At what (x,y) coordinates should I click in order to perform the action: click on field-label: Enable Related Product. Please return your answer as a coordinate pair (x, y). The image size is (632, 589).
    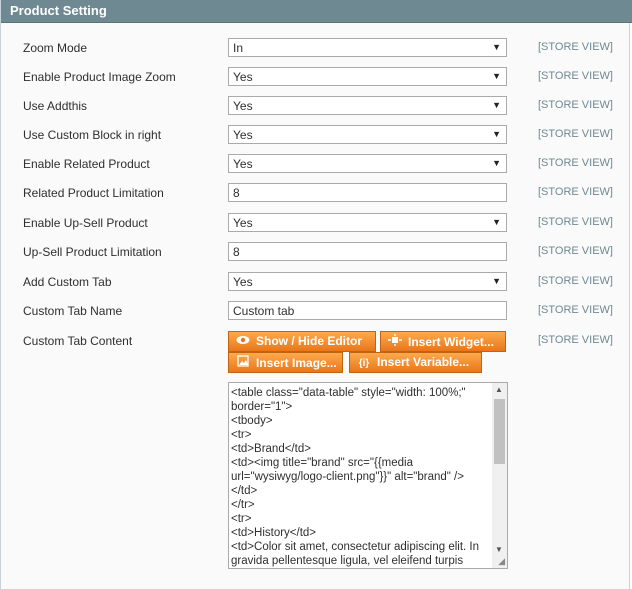
    Looking at the image, I should click on (86, 164).